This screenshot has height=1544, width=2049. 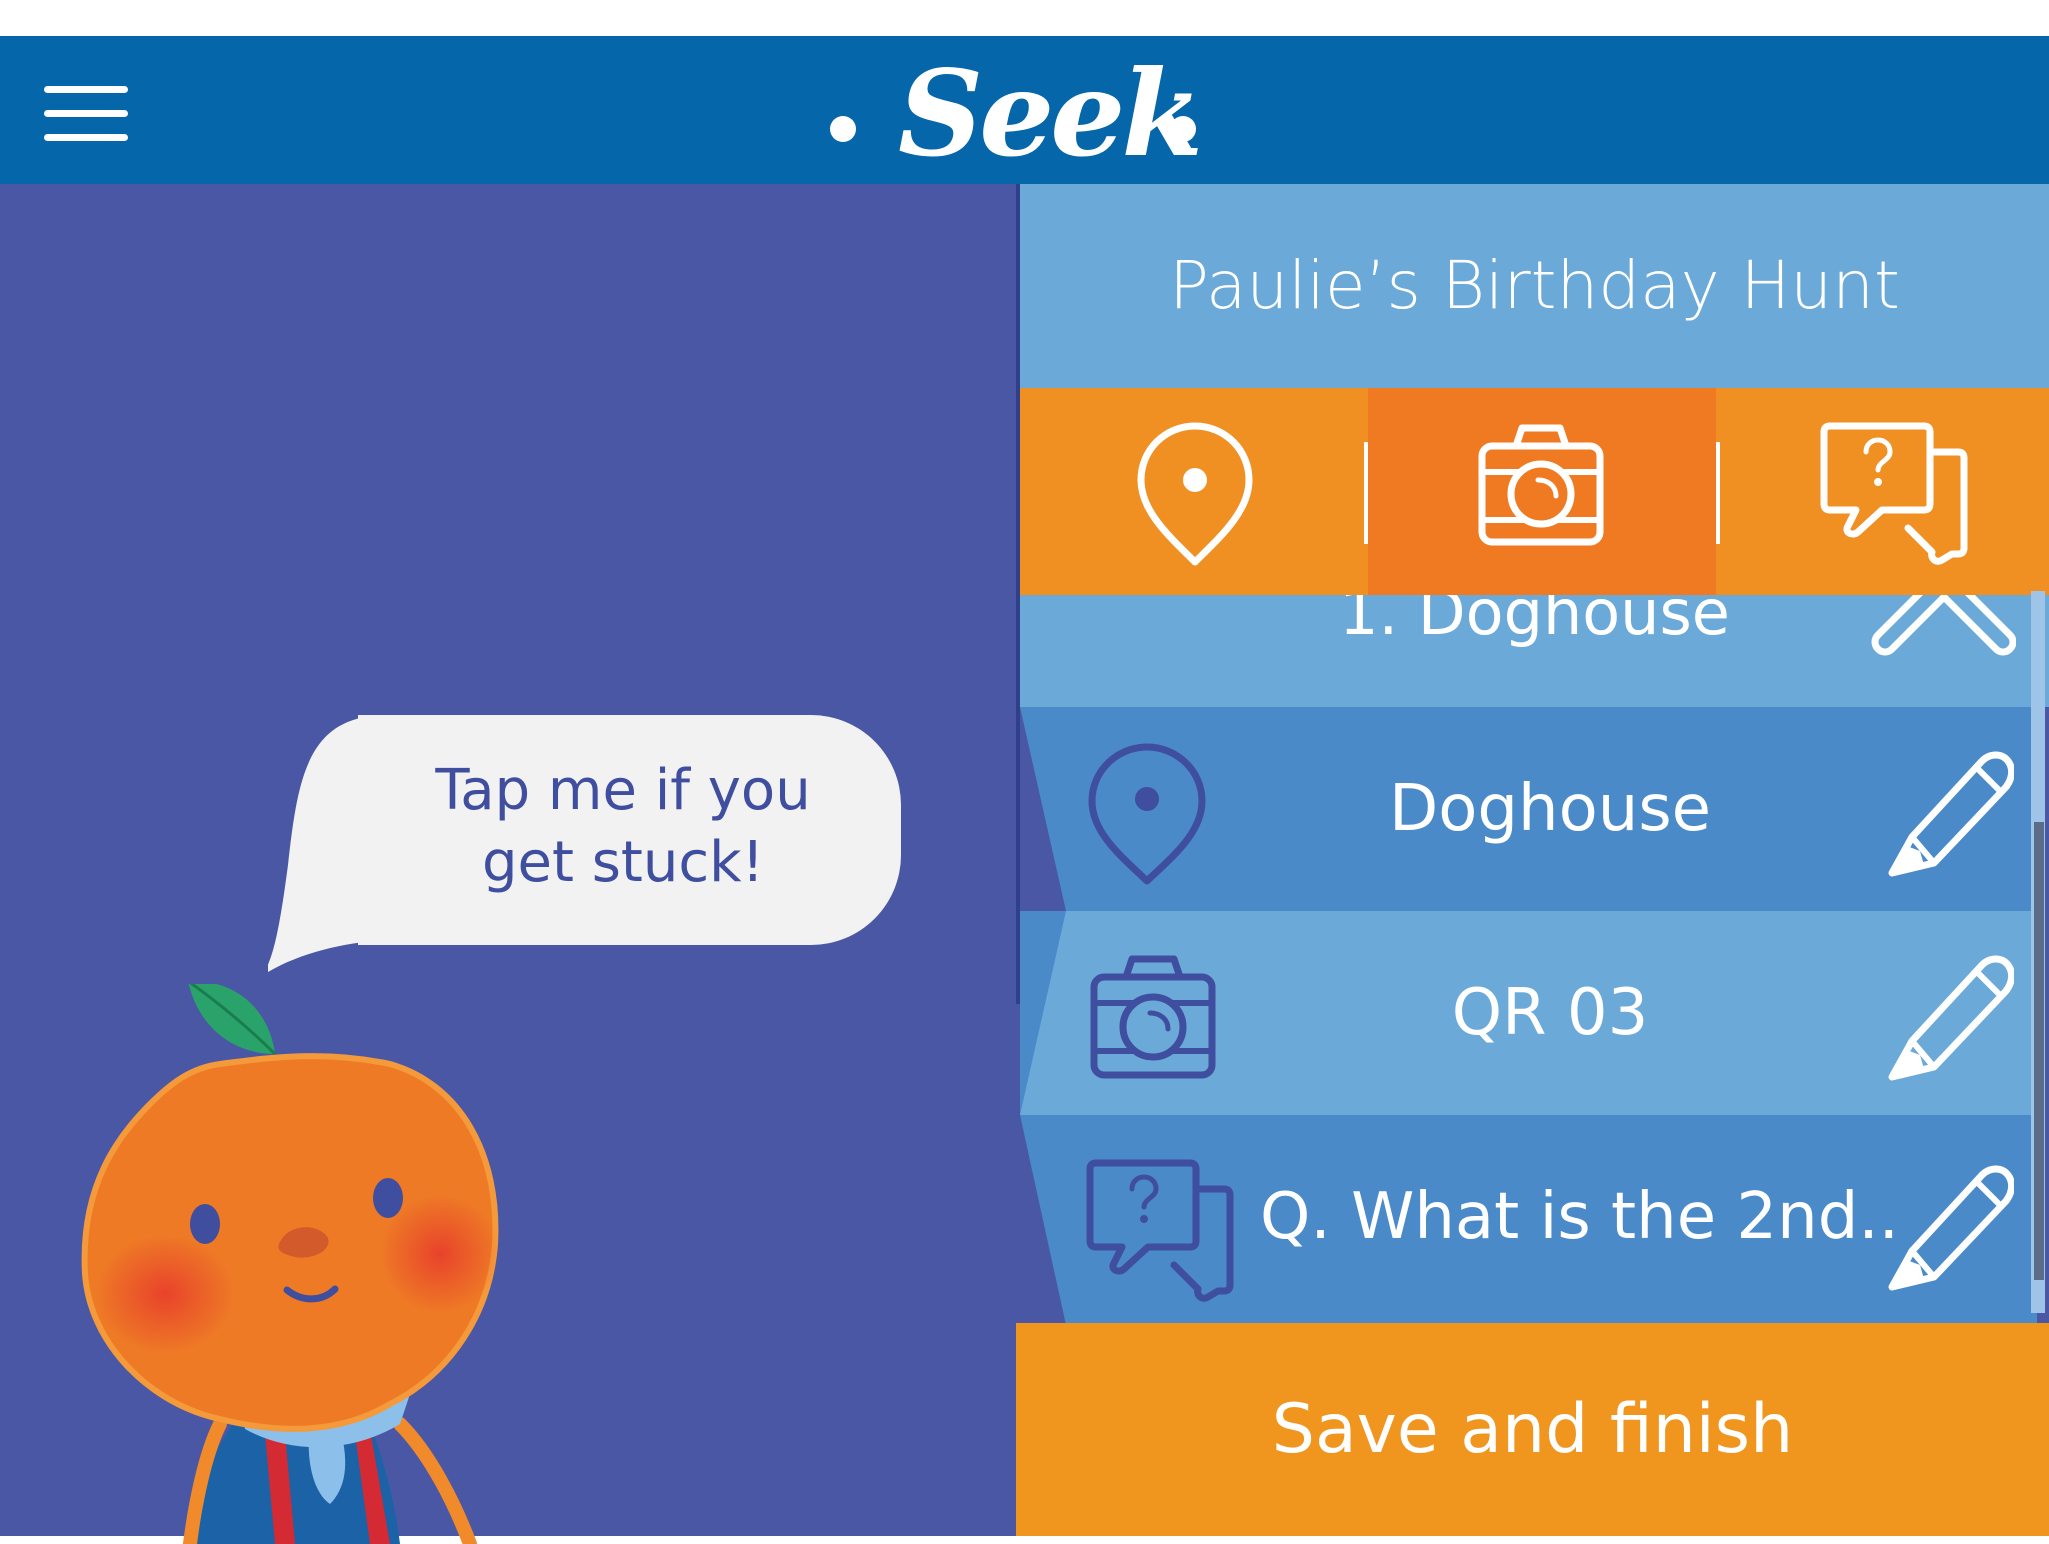 I want to click on app-logo: Seek, so click(x=1020, y=114).